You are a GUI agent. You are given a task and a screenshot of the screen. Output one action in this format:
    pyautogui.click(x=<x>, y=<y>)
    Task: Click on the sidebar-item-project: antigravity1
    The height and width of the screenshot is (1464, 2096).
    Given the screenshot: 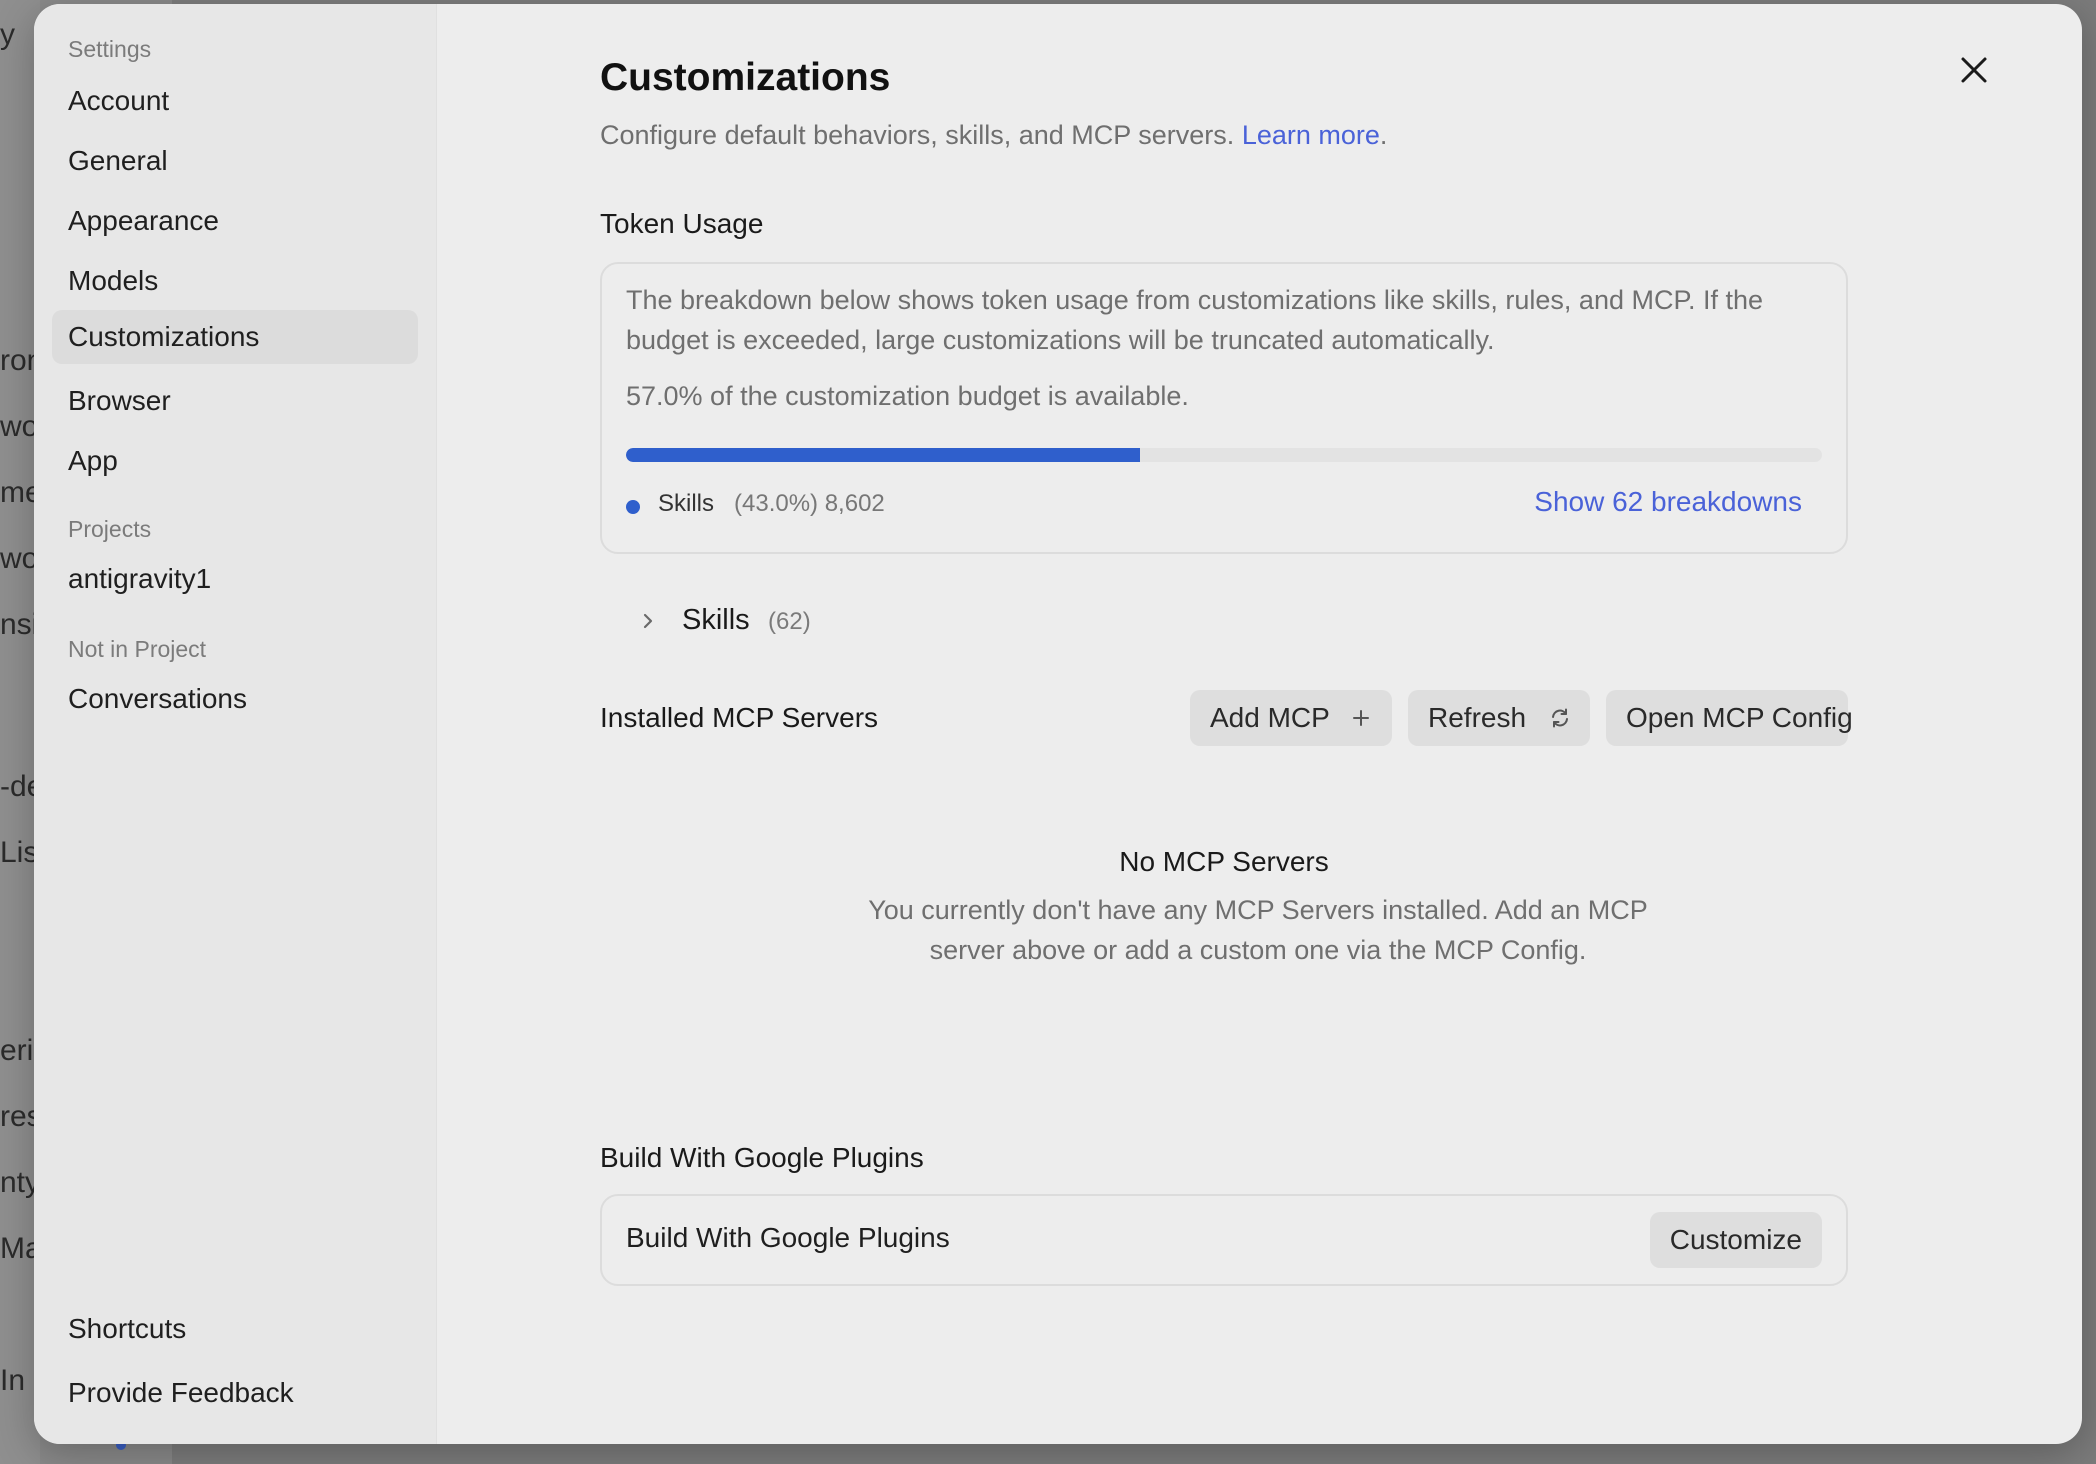 What is the action you would take?
    pyautogui.click(x=235, y=579)
    